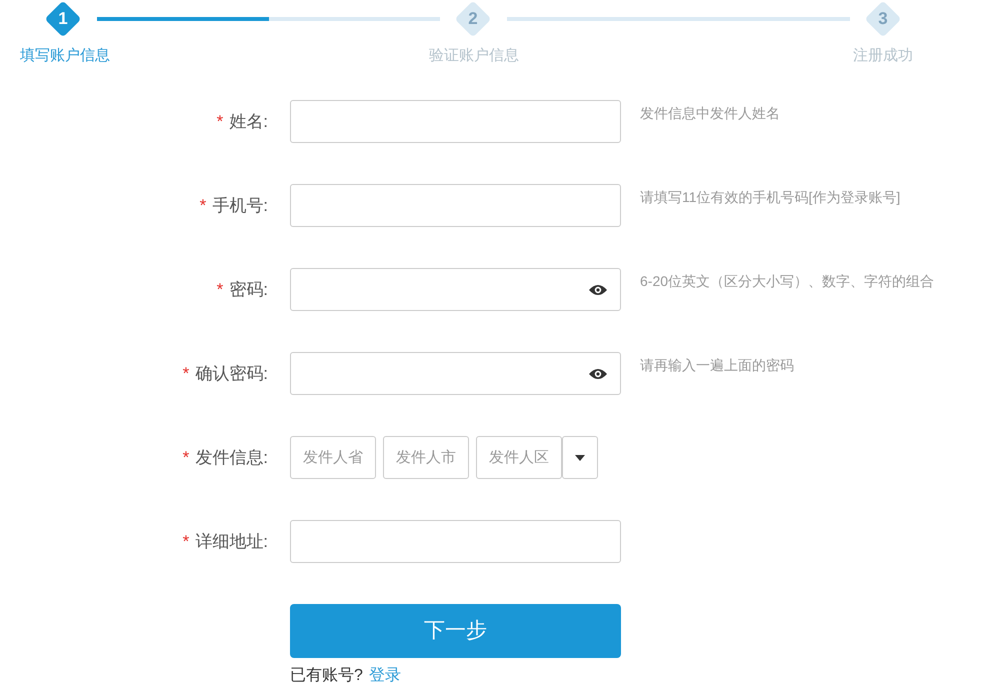 The height and width of the screenshot is (684, 1000). What do you see at coordinates (455, 631) in the screenshot?
I see `next-button: 下一步` at bounding box center [455, 631].